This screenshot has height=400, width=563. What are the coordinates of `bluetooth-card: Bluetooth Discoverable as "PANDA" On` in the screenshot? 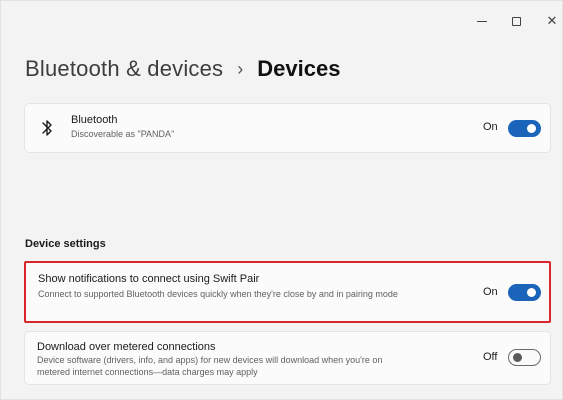 It's located at (287, 128).